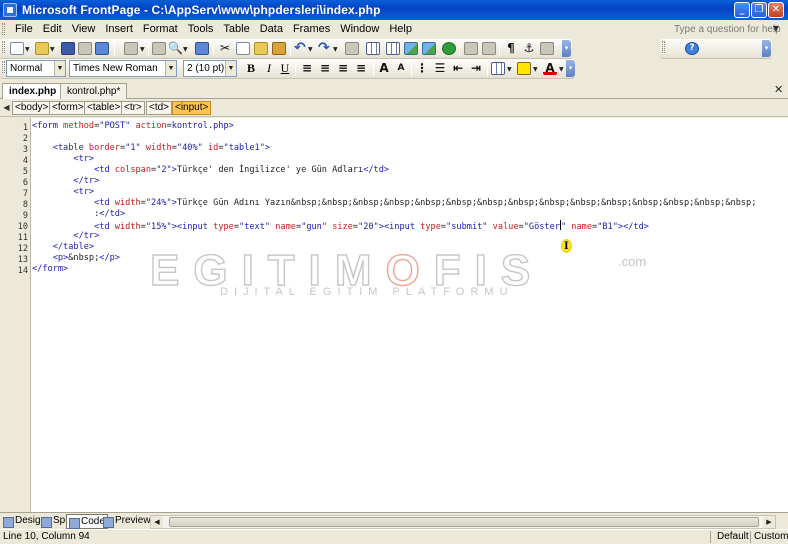  I want to click on font-color-icon: A, so click(550, 68).